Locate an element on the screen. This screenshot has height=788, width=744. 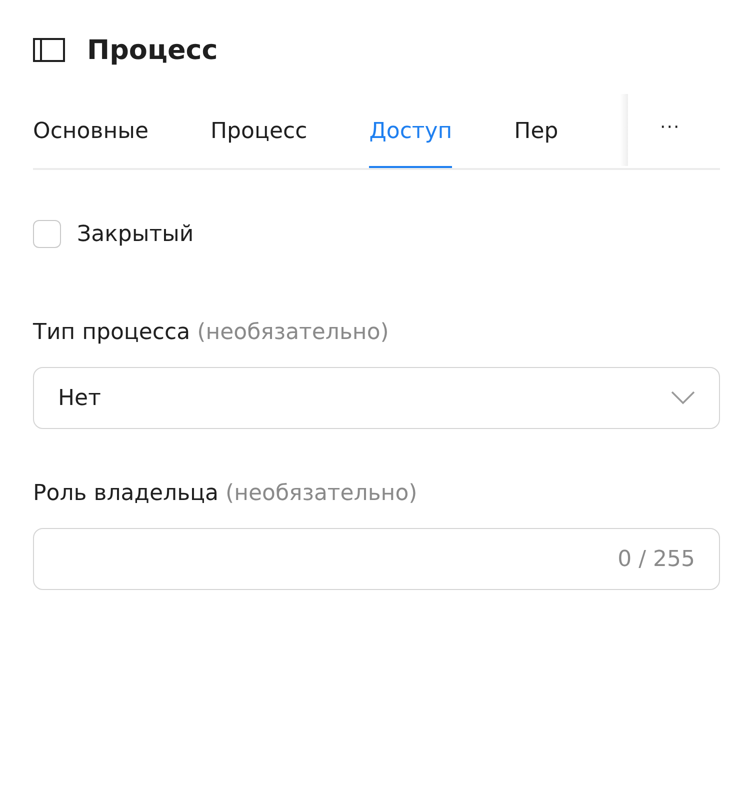
field-label: Роль владельца (необязательно) is located at coordinates (225, 493).